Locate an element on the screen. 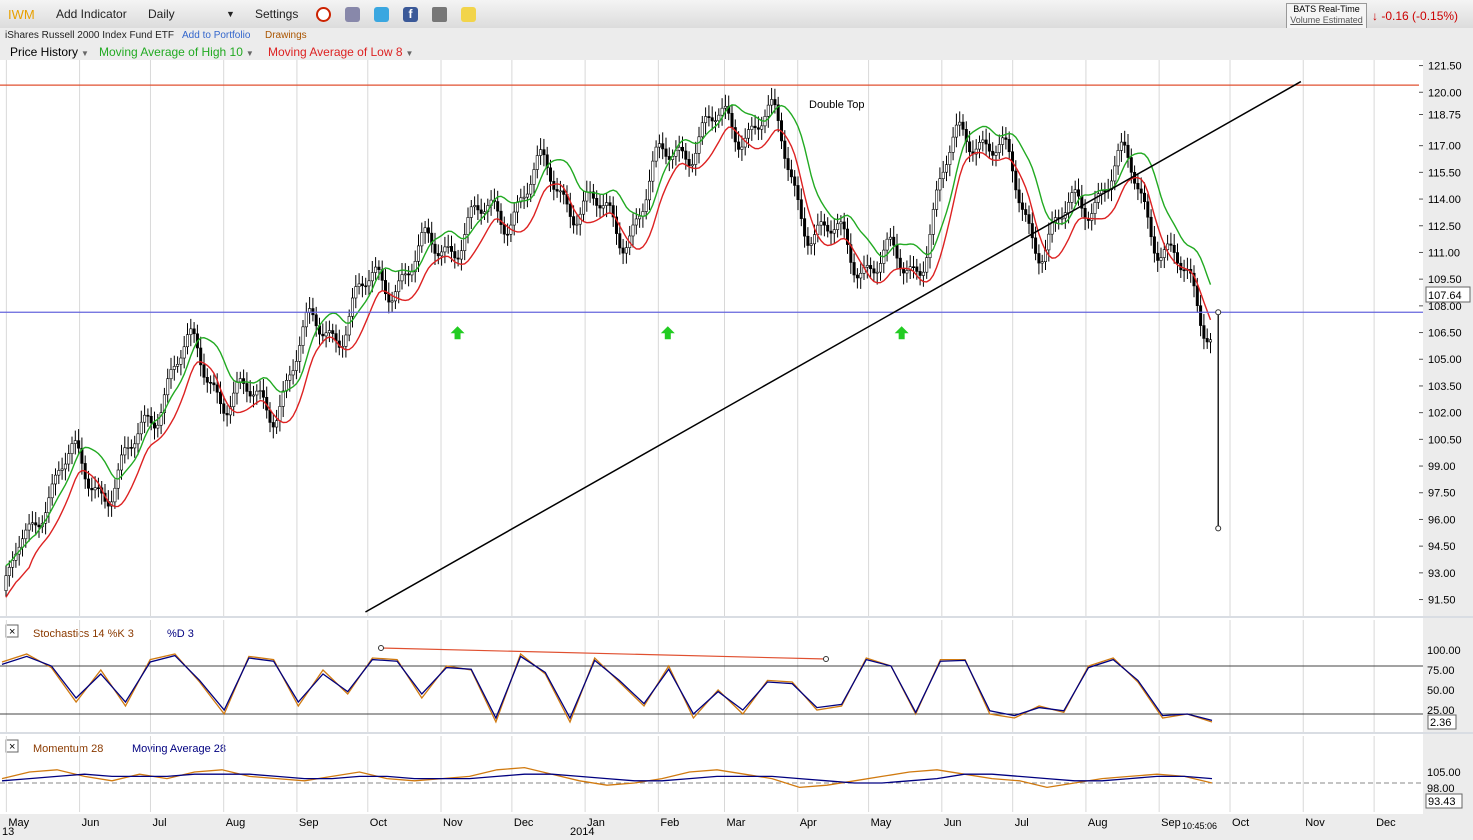 This screenshot has width=1473, height=840. momentum-ma-label: Moving Average 28 is located at coordinates (179, 749).